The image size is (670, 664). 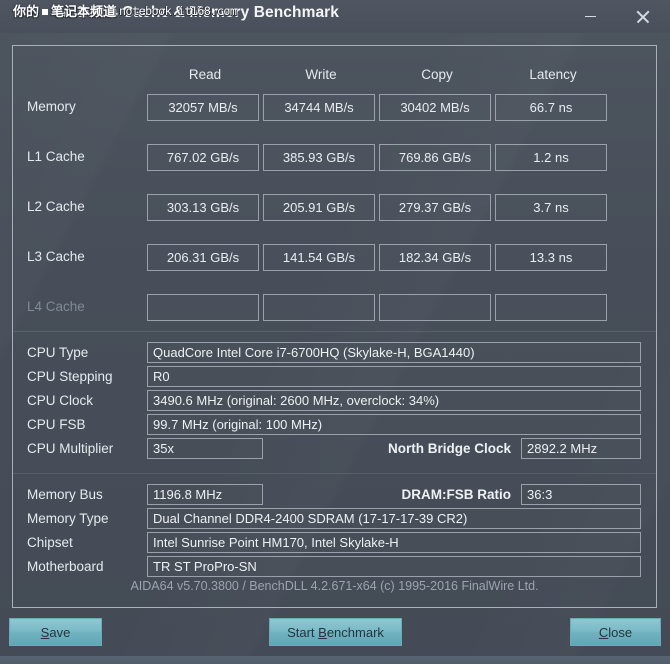 I want to click on value-memory-copy: 30402 MB/s, so click(x=435, y=107).